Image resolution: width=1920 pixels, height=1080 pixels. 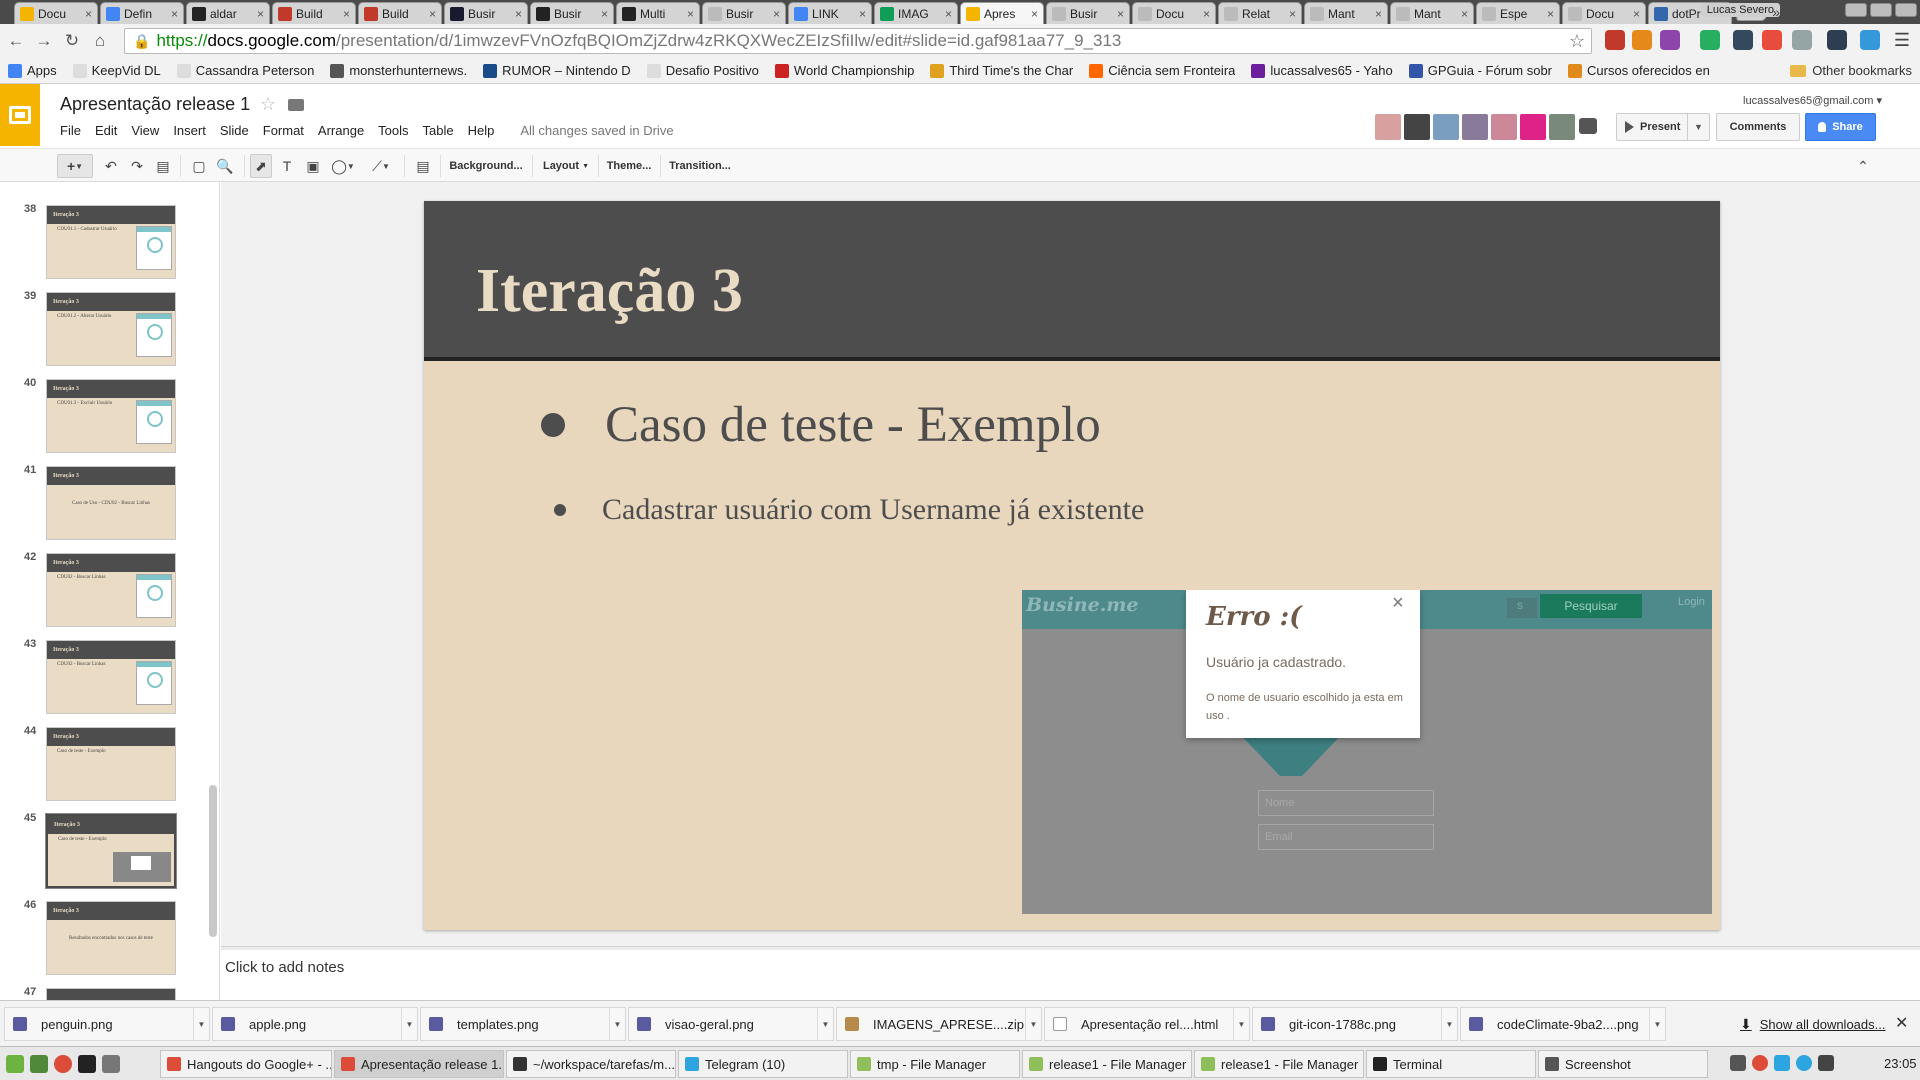 I want to click on hangouts-extension-icon, so click(x=1710, y=40).